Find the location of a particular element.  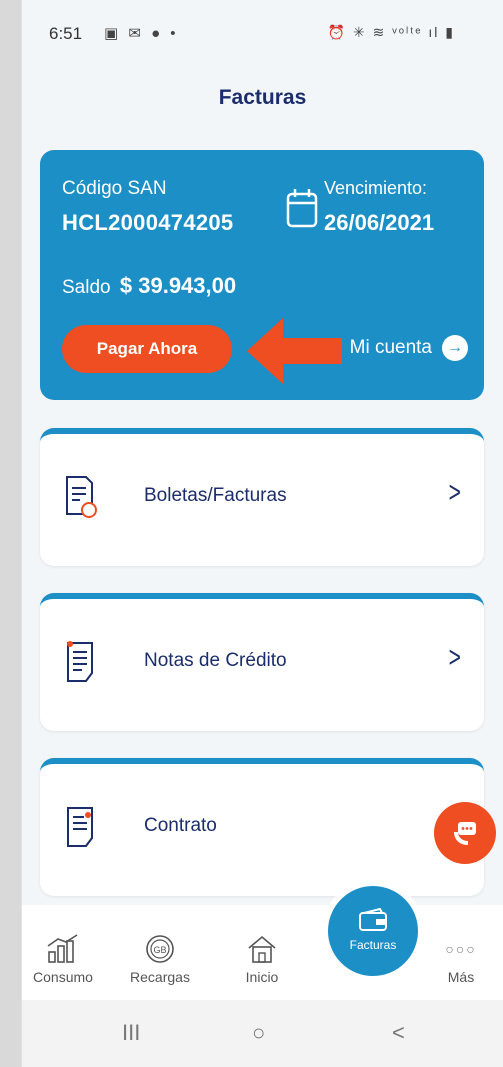

menu-item-credit-notes: Notas de Crédito > is located at coordinates (262, 662).